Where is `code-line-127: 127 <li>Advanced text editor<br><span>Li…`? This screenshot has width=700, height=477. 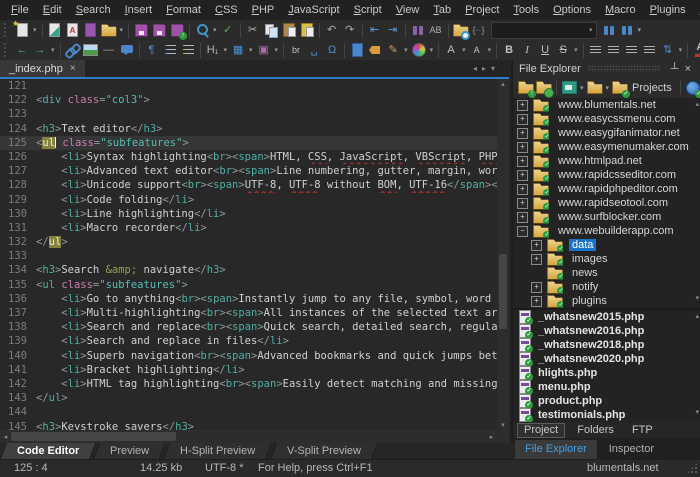 code-line-127: 127 <li>Advanced text editor<br><span>Li… is located at coordinates (248, 171).